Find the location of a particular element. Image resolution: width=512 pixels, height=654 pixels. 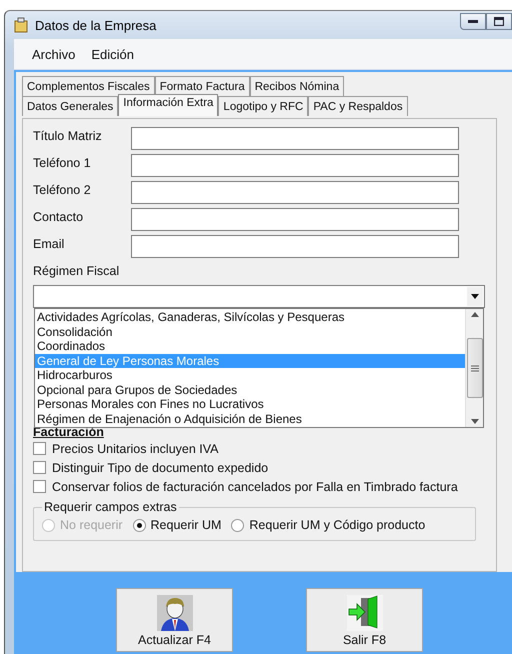

checkbox-label: Precios Unitarios incluyen IVA is located at coordinates (135, 449).